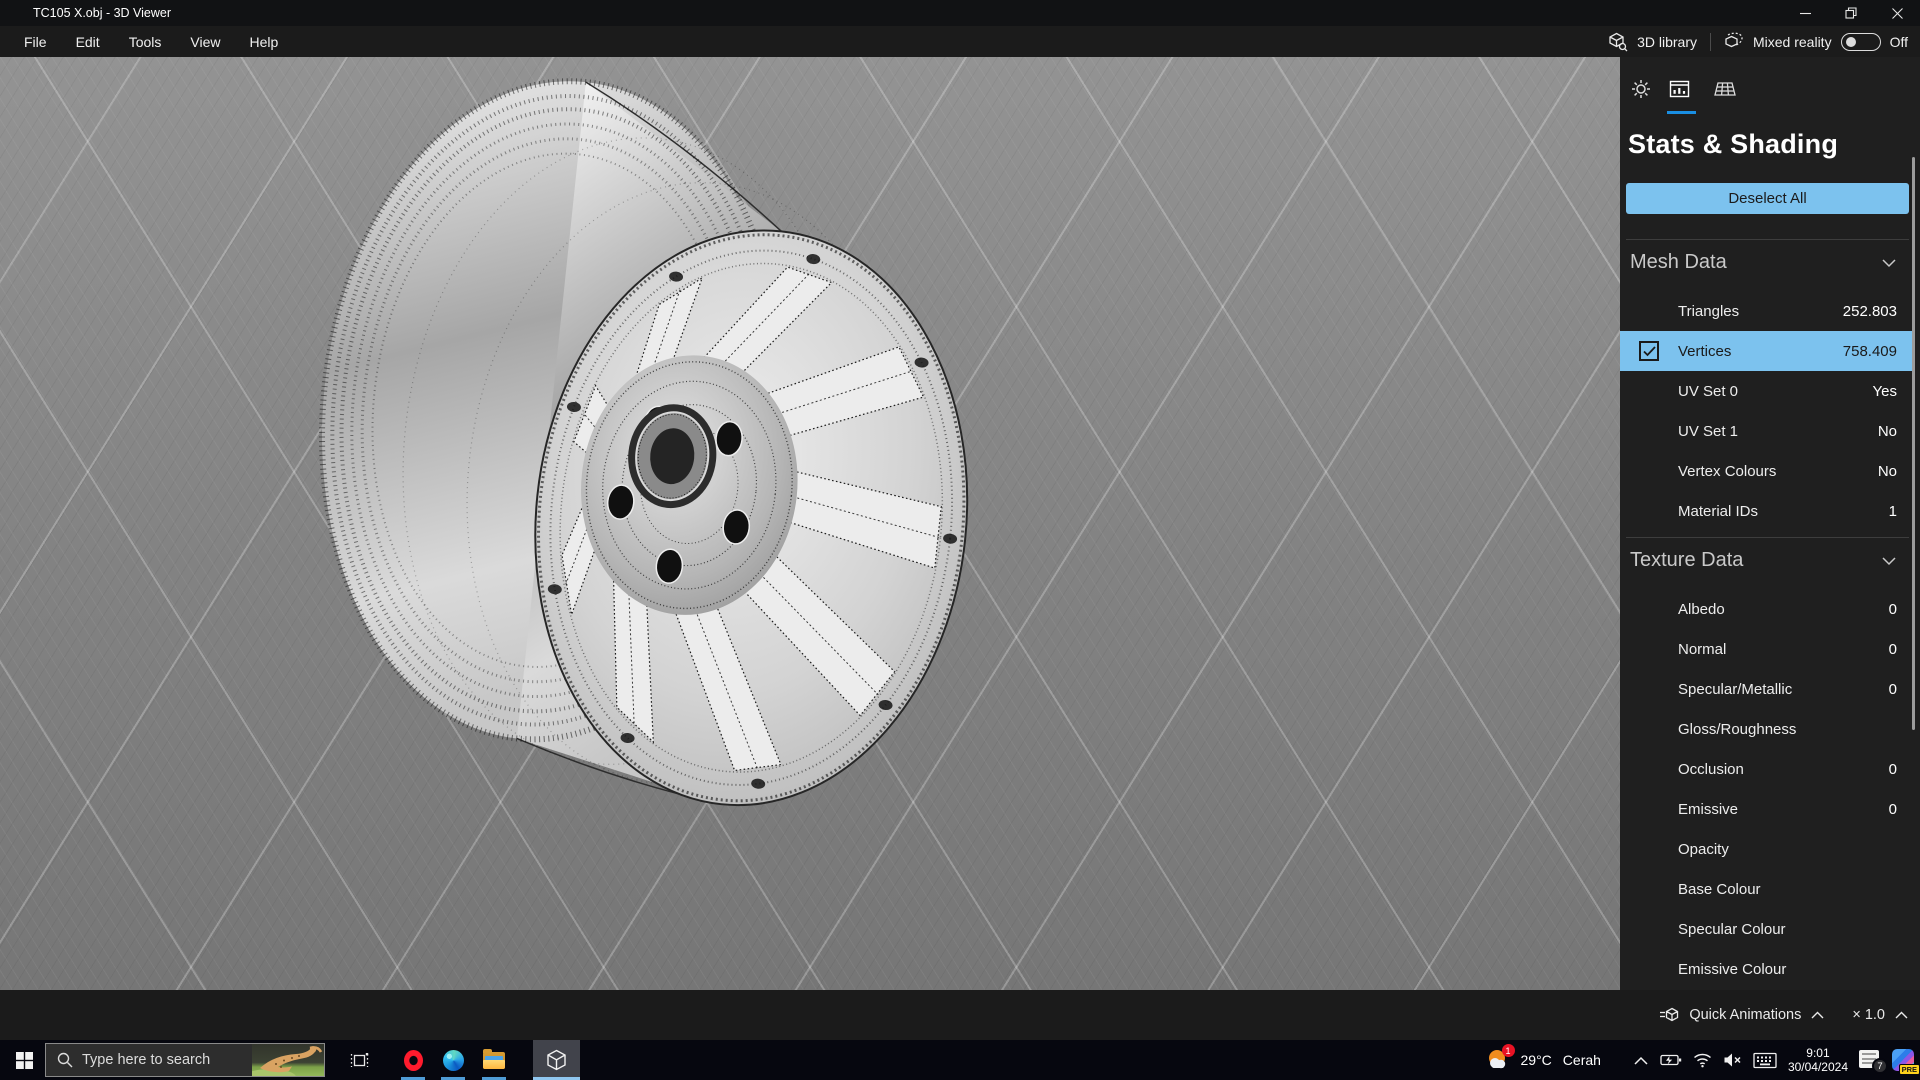  Describe the element at coordinates (1767, 431) in the screenshot. I see `stat-row-uv-set-1: UV Set 1 No` at that location.